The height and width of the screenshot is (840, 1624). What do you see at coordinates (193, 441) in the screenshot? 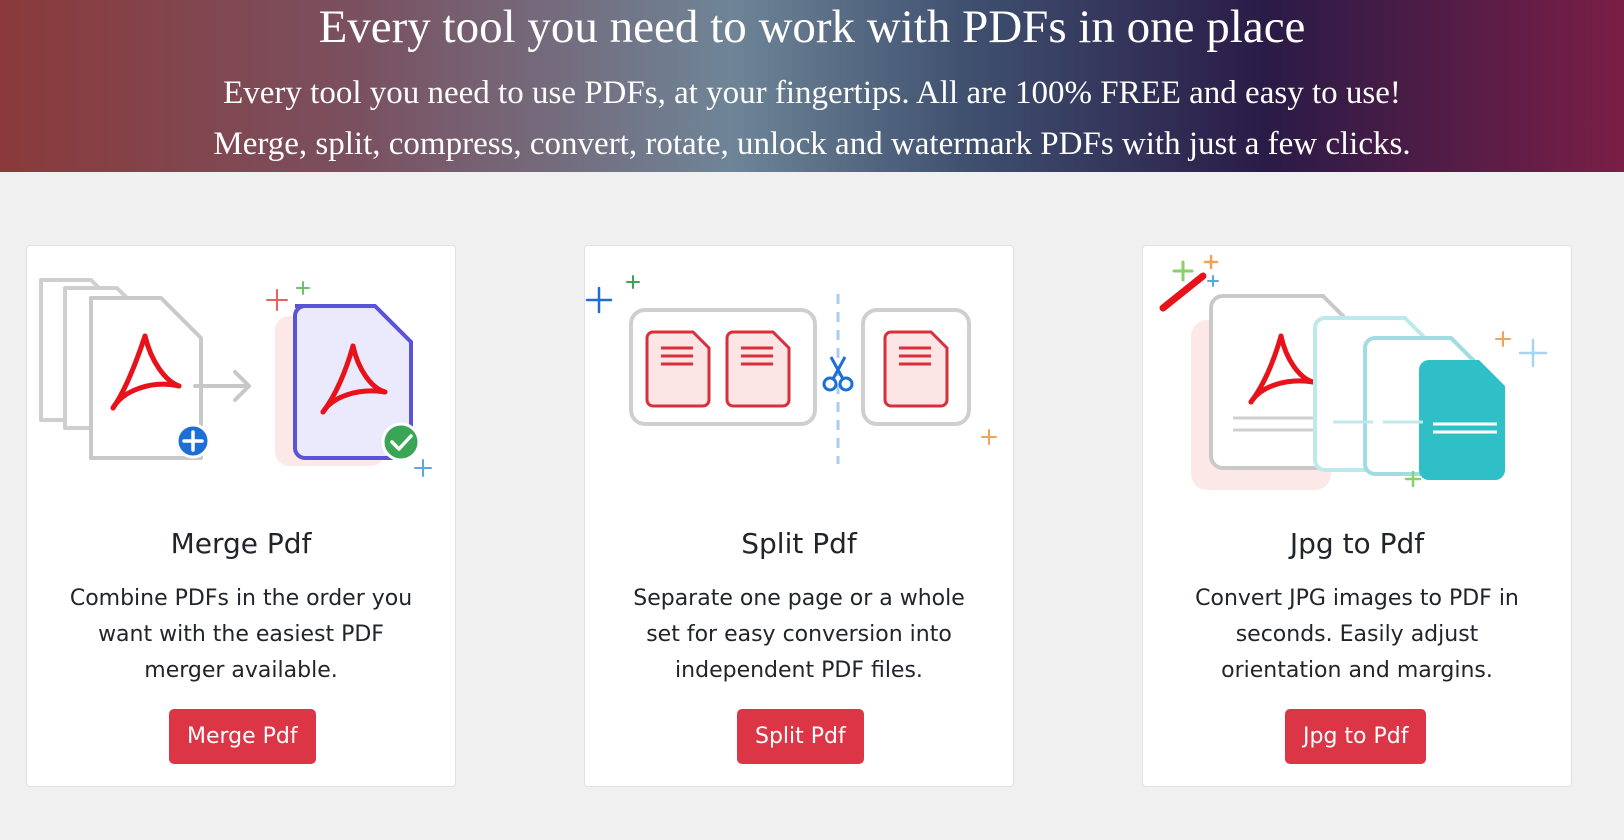
I see `plus-badge-icon` at bounding box center [193, 441].